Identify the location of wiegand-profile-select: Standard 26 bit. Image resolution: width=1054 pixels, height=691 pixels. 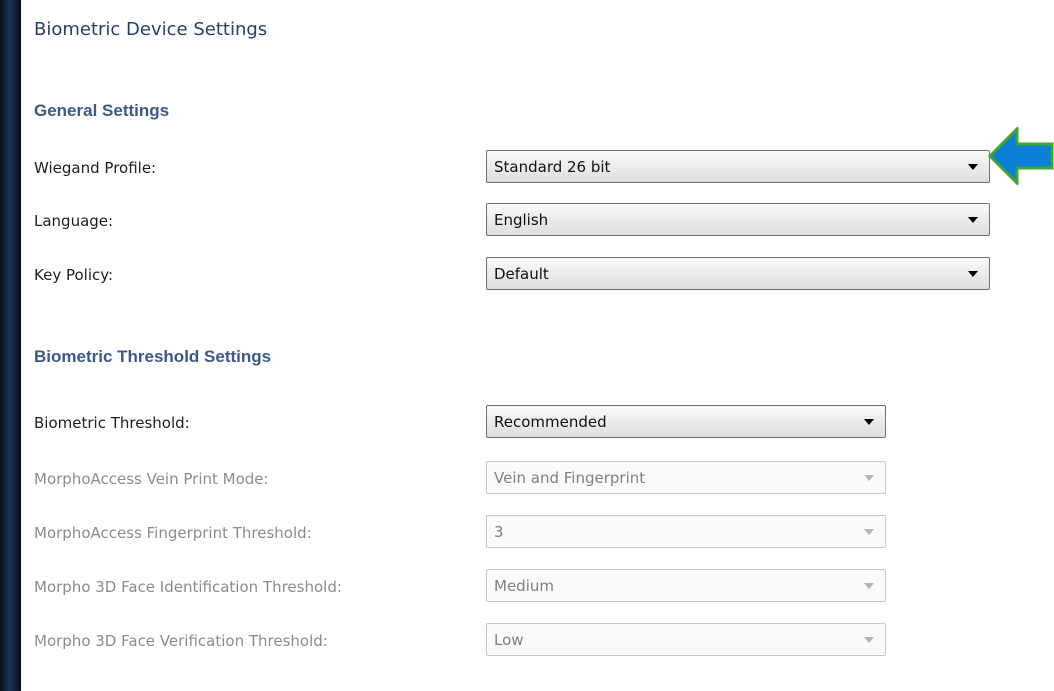
(738, 166).